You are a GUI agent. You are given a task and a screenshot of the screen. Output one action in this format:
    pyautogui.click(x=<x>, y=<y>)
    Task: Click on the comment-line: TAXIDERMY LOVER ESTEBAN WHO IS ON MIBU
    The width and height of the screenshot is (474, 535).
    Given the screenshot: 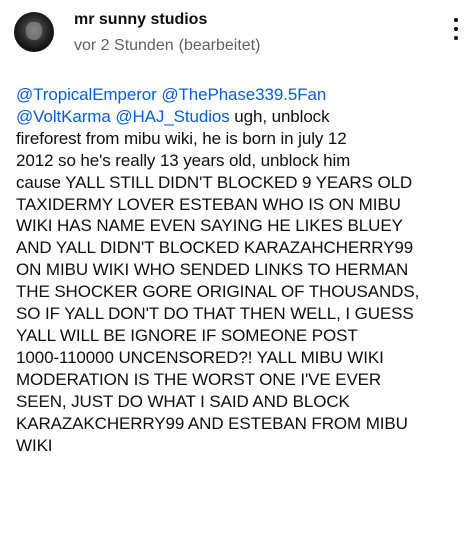 What is the action you would take?
    pyautogui.click(x=208, y=204)
    